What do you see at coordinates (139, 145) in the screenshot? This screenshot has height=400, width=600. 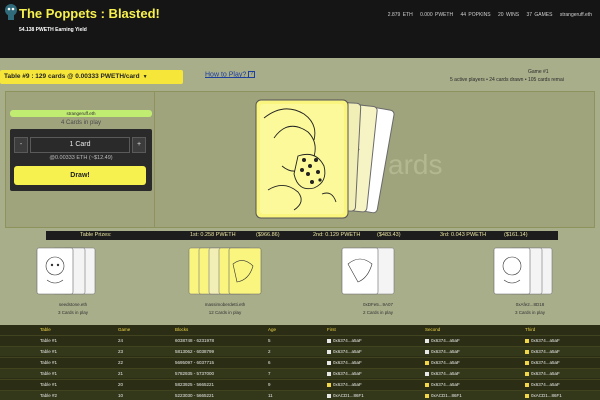 I see `increase-quantity-button: +` at bounding box center [139, 145].